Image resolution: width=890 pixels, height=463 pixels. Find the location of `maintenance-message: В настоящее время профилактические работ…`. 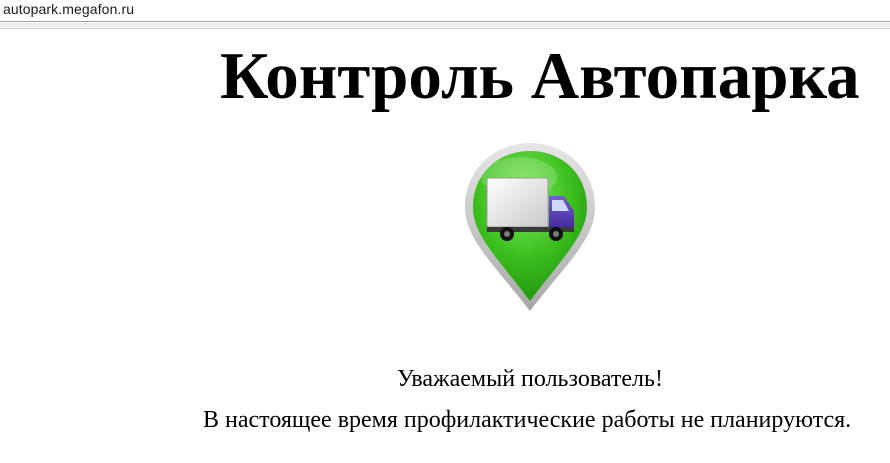

maintenance-message: В настоящее время профилактические работ… is located at coordinates (527, 420).